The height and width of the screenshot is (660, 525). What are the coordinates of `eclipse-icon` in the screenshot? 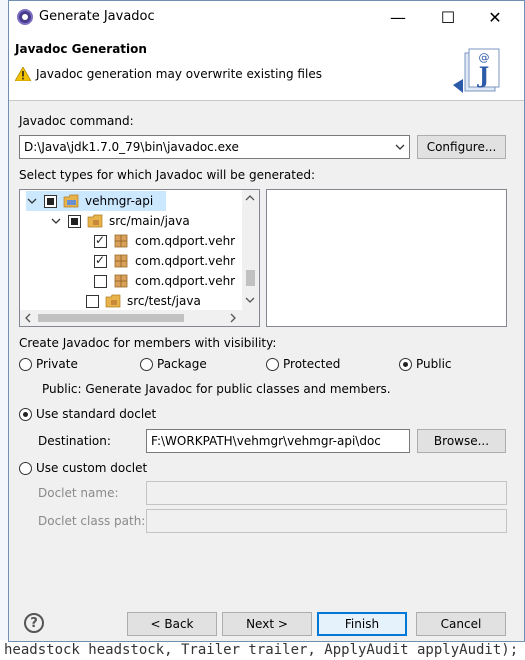 It's located at (25, 17).